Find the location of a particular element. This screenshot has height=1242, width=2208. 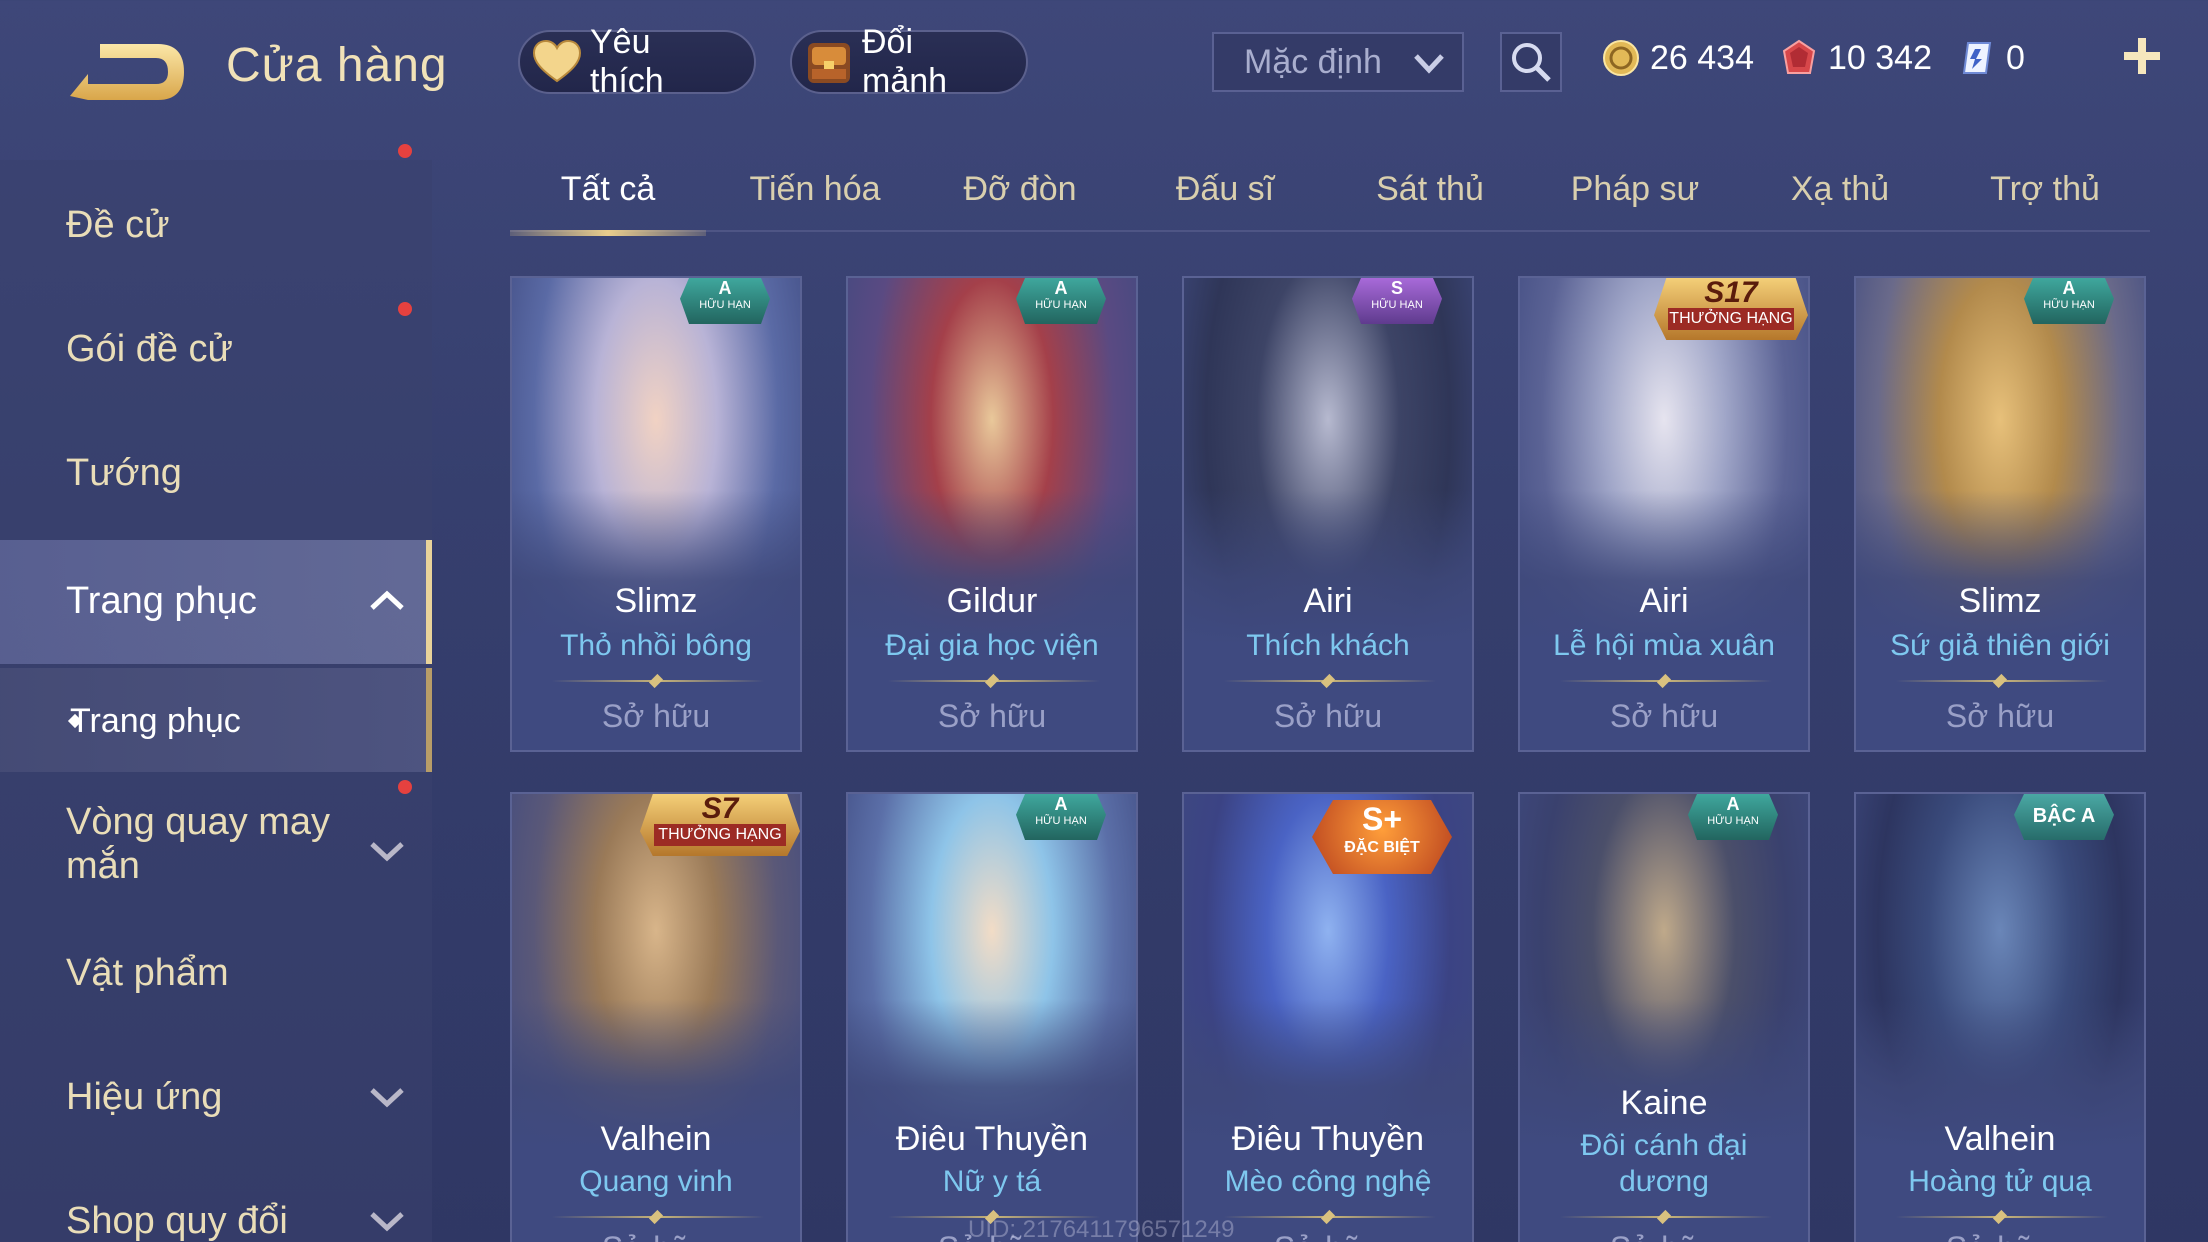

sidebar-item-skins: Trang phục is located at coordinates (216, 602).